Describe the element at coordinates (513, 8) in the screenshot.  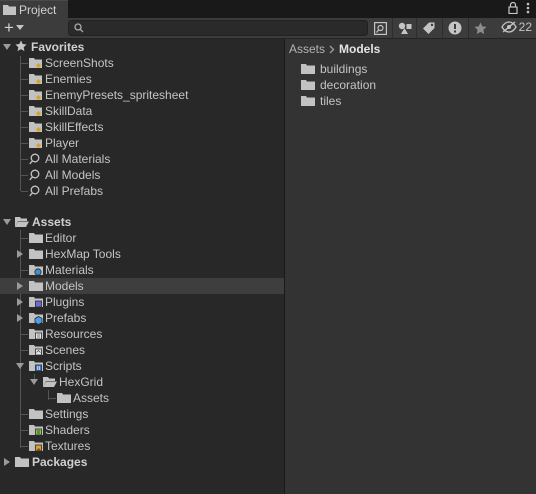
I see `lock-icon` at that location.